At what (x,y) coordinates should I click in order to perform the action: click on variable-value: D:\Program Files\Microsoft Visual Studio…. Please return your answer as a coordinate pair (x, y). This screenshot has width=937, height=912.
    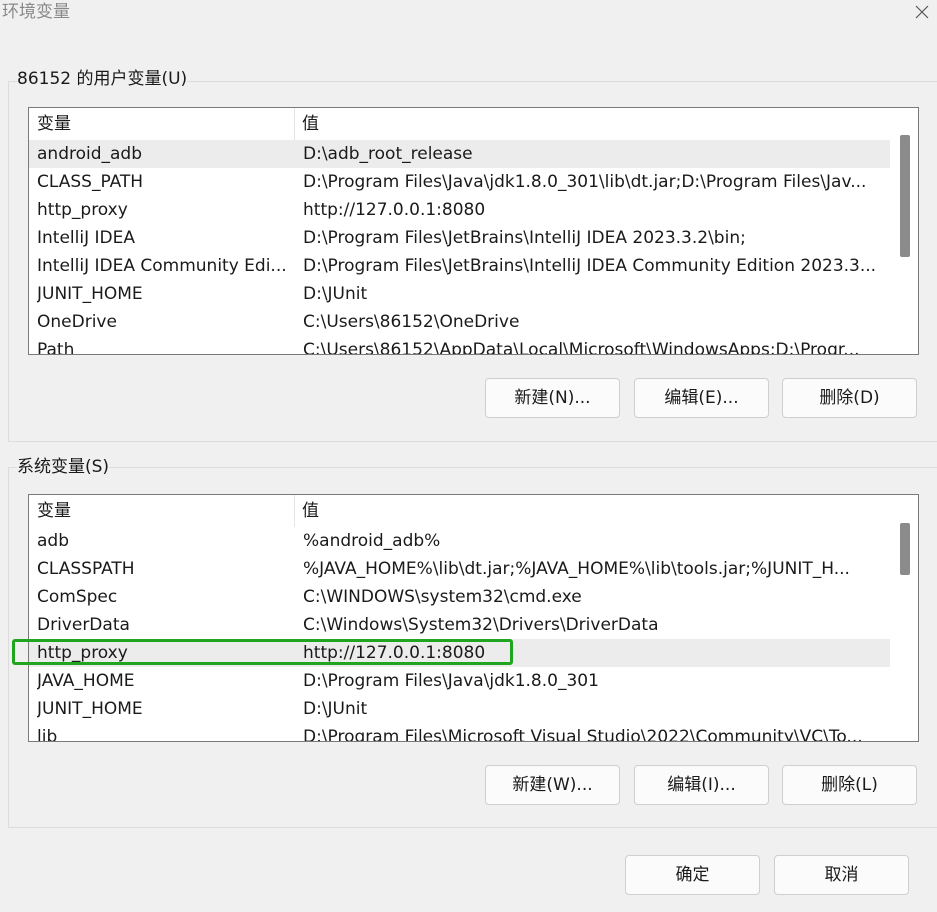
    Looking at the image, I should click on (583, 734).